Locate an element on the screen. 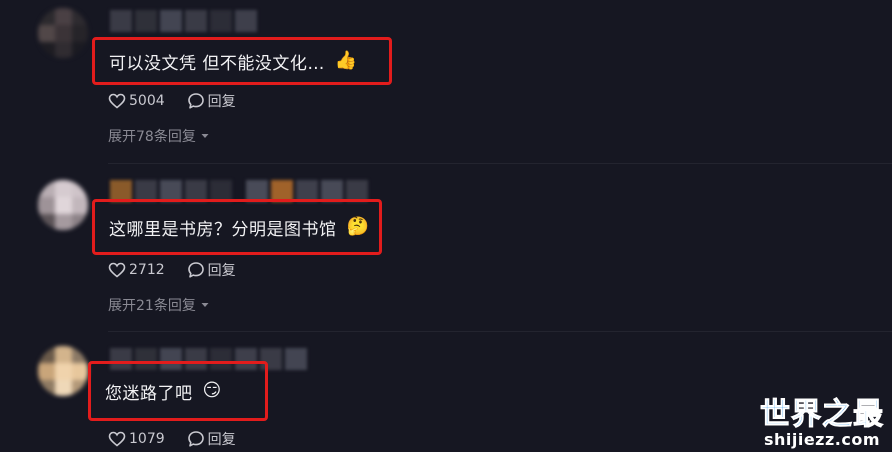  username-redacted is located at coordinates (183, 21).